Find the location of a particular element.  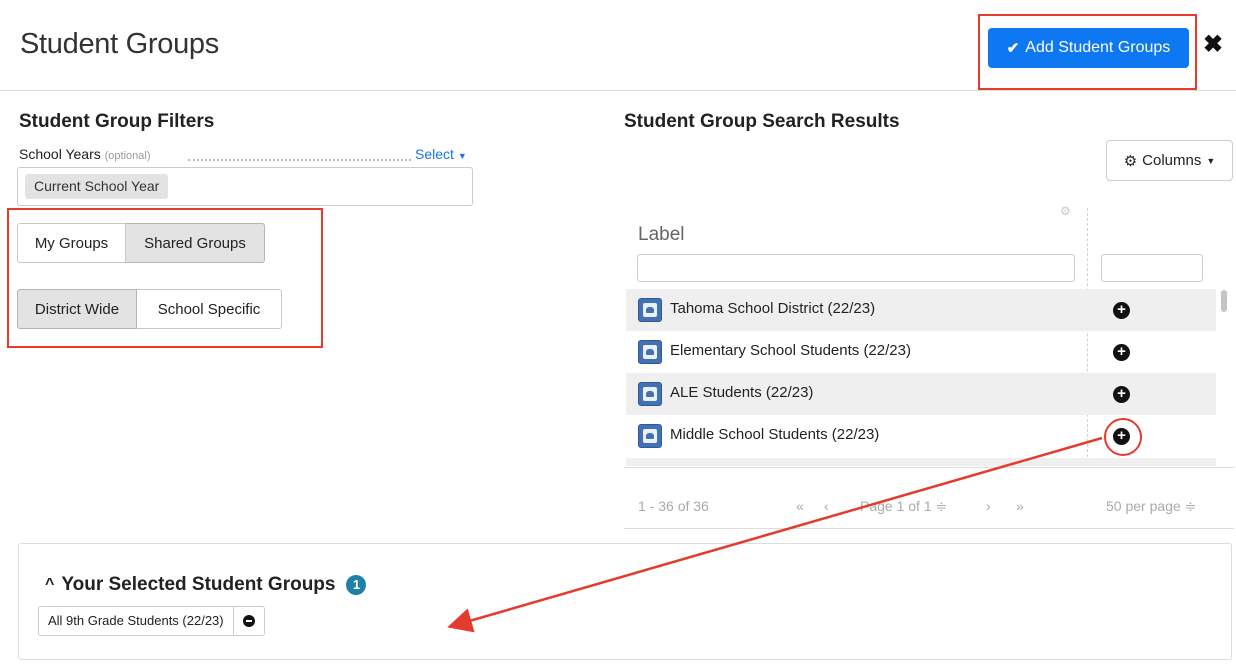

annotation-highlight-add-button is located at coordinates (1087, 52).